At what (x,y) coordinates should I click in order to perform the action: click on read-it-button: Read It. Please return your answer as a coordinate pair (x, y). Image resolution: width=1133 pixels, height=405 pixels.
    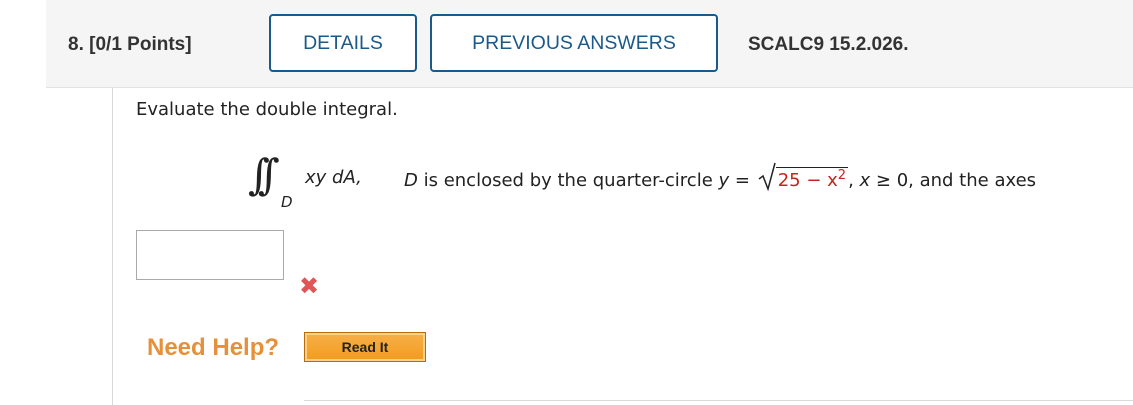
    Looking at the image, I should click on (365, 347).